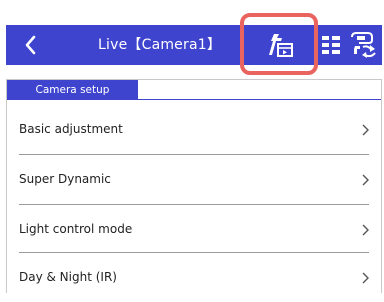 The width and height of the screenshot is (384, 302). What do you see at coordinates (331, 45) in the screenshot?
I see `grid-view-icon` at bounding box center [331, 45].